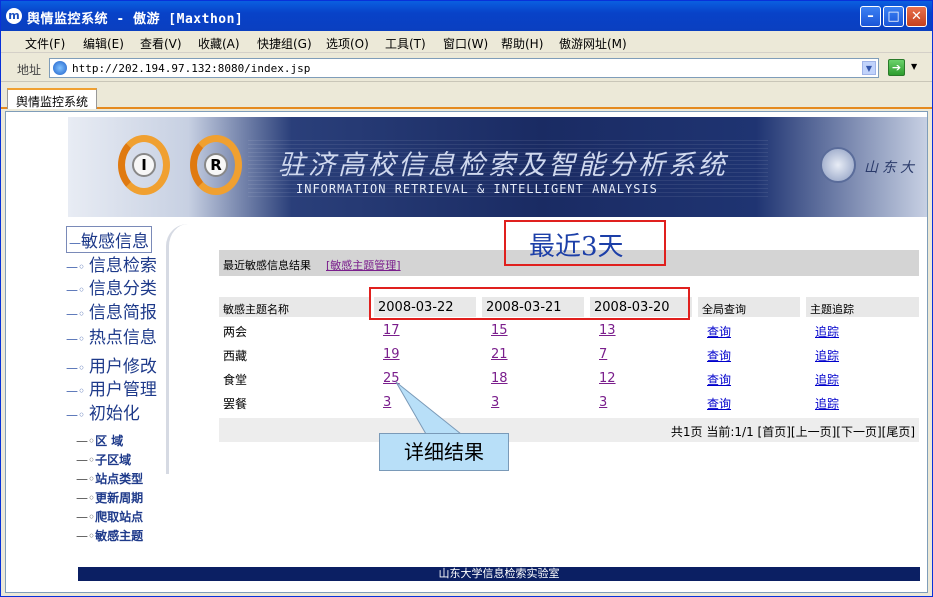 This screenshot has height=597, width=933. What do you see at coordinates (466, 96) in the screenshot?
I see `tab-bar: 舆情监控系统` at bounding box center [466, 96].